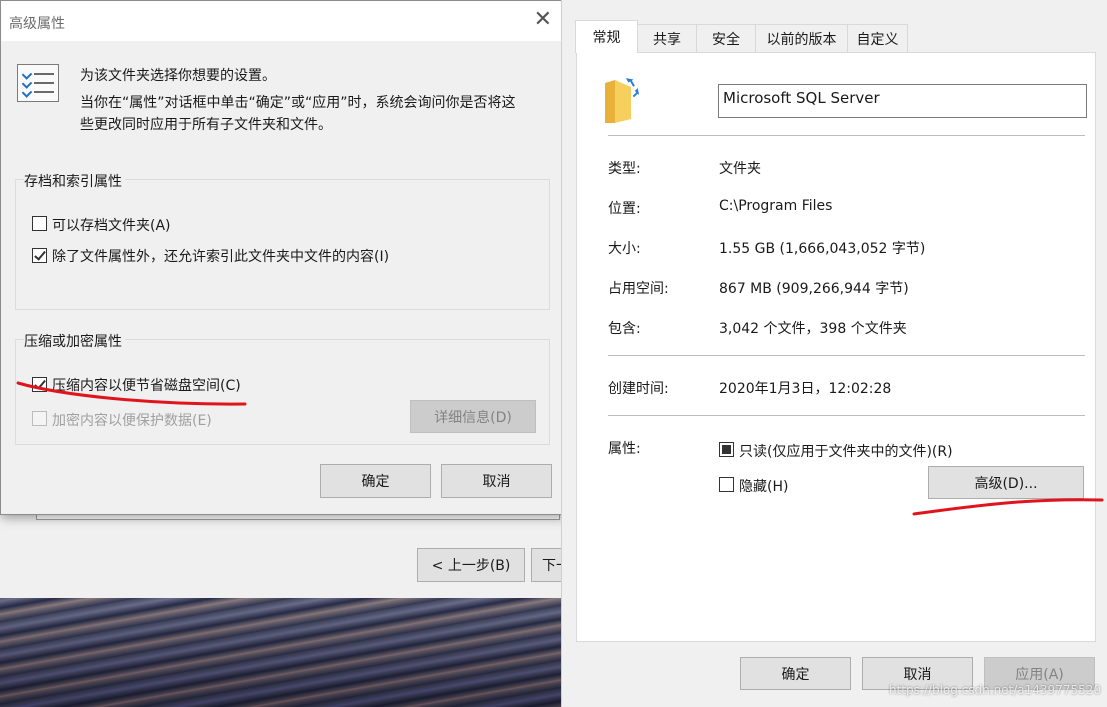  What do you see at coordinates (801, 38) in the screenshot?
I see `tab-previous-versions: 以前的版本` at bounding box center [801, 38].